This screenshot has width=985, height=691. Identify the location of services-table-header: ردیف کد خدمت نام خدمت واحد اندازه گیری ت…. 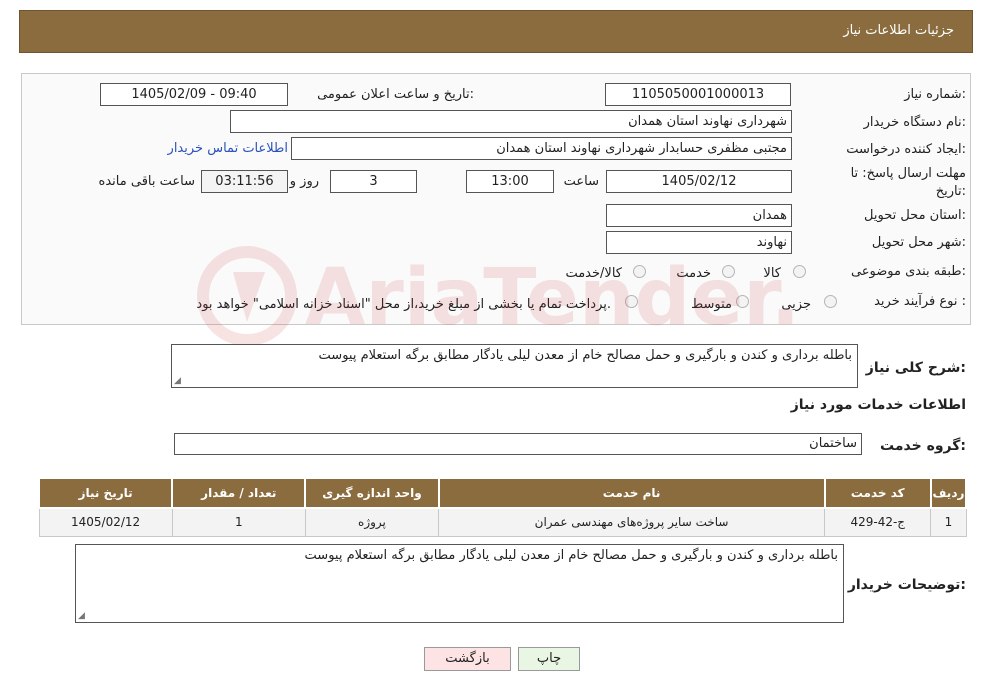
(502, 493).